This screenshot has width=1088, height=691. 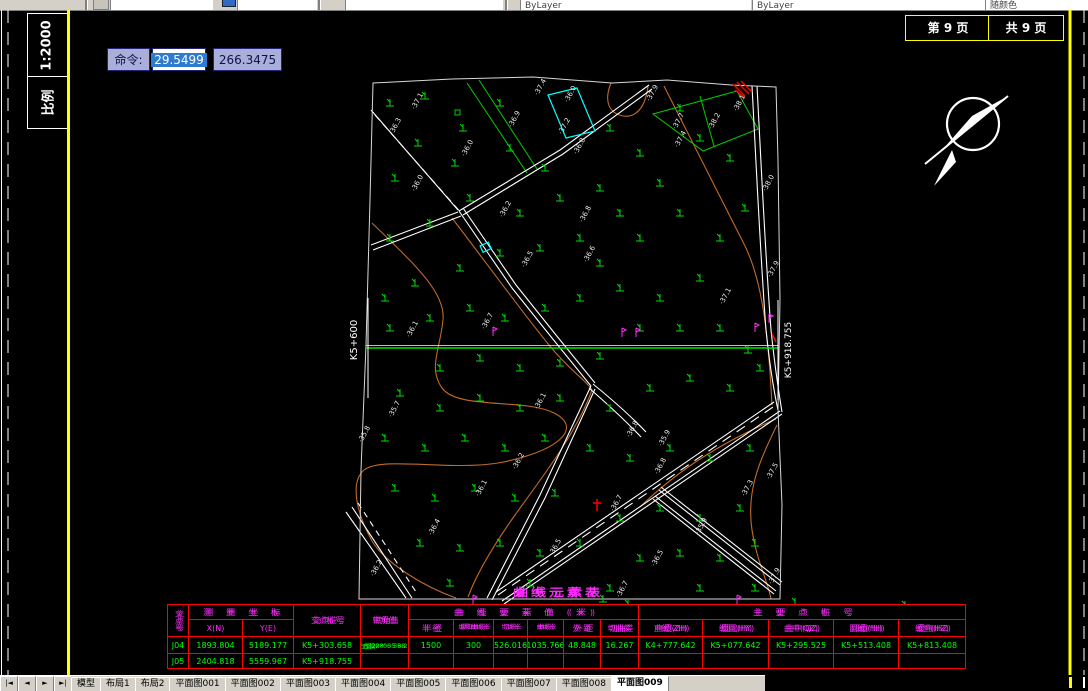 What do you see at coordinates (736, 628) in the screenshot?
I see `table-header: 缓圆(HY)` at bounding box center [736, 628].